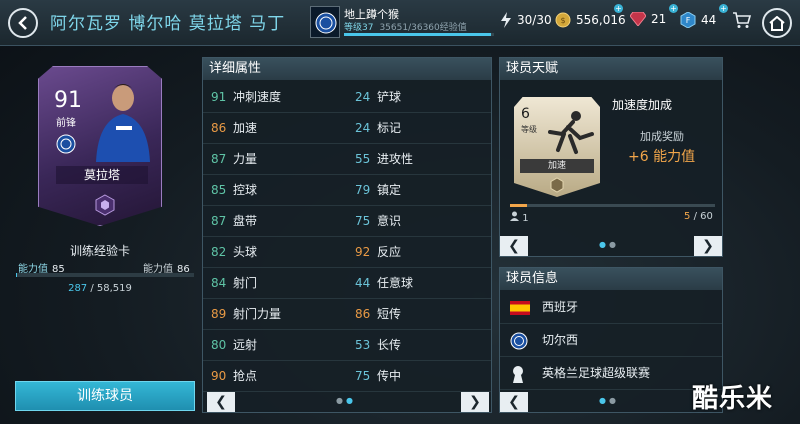 The width and height of the screenshot is (800, 424). I want to click on attribute-row: 24 铲球, so click(419, 97).